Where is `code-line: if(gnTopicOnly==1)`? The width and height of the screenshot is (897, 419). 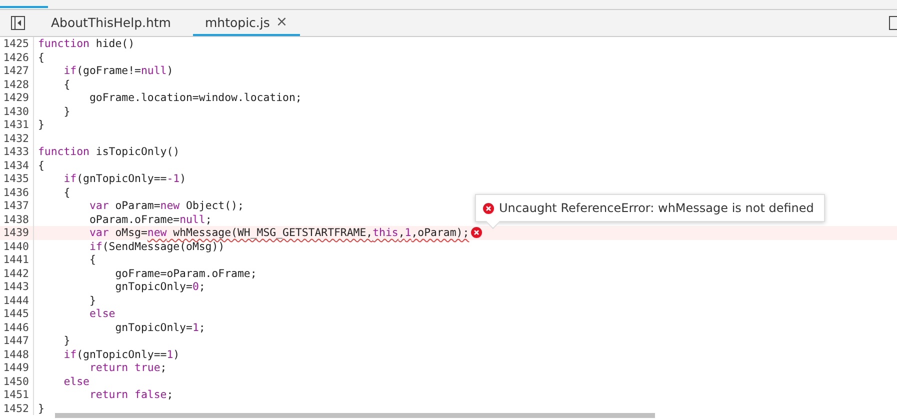
code-line: if(gnTopicOnly==1) is located at coordinates (121, 354).